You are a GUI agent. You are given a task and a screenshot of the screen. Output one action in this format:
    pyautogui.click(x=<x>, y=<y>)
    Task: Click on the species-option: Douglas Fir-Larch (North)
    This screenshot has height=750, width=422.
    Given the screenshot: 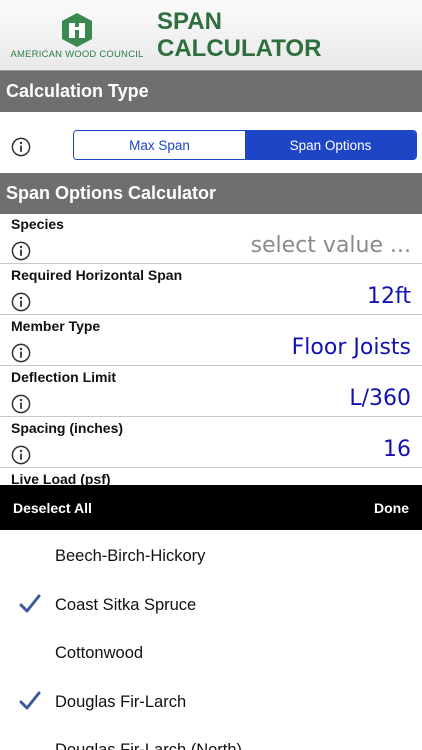 What is the action you would take?
    pyautogui.click(x=211, y=738)
    